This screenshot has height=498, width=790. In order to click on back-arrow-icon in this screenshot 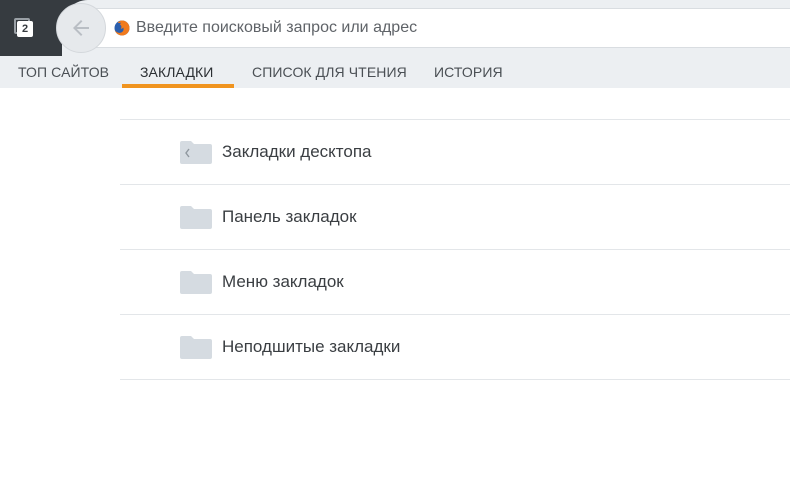, I will do `click(81, 28)`.